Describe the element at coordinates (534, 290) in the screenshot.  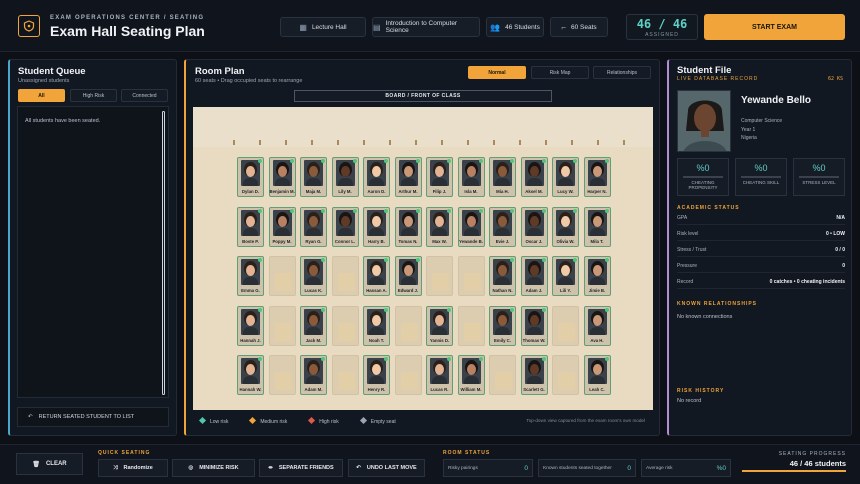
I see `seat-student-name: Adam J.` at that location.